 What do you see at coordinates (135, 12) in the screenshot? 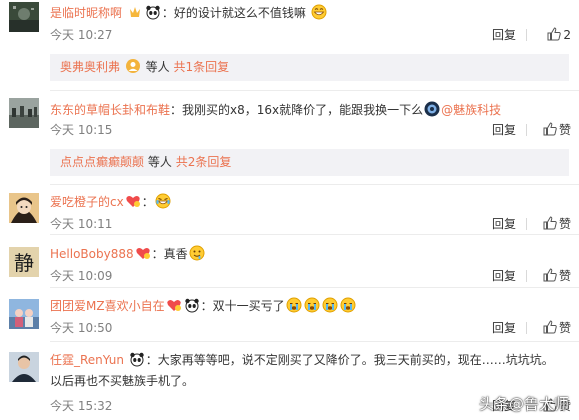
I see `vip-badge-icon` at bounding box center [135, 12].